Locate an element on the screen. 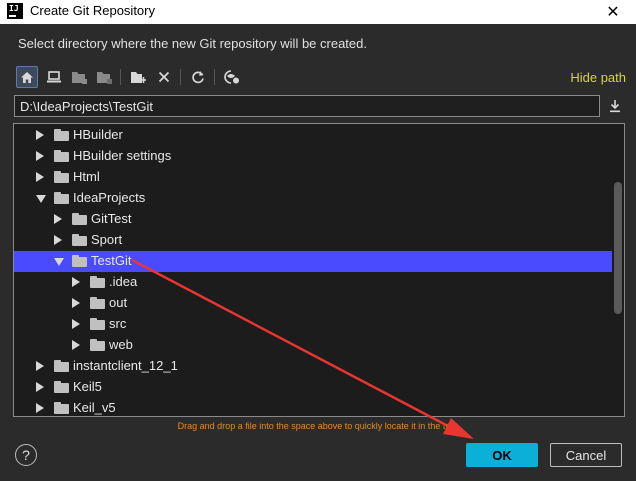  path-input is located at coordinates (307, 106).